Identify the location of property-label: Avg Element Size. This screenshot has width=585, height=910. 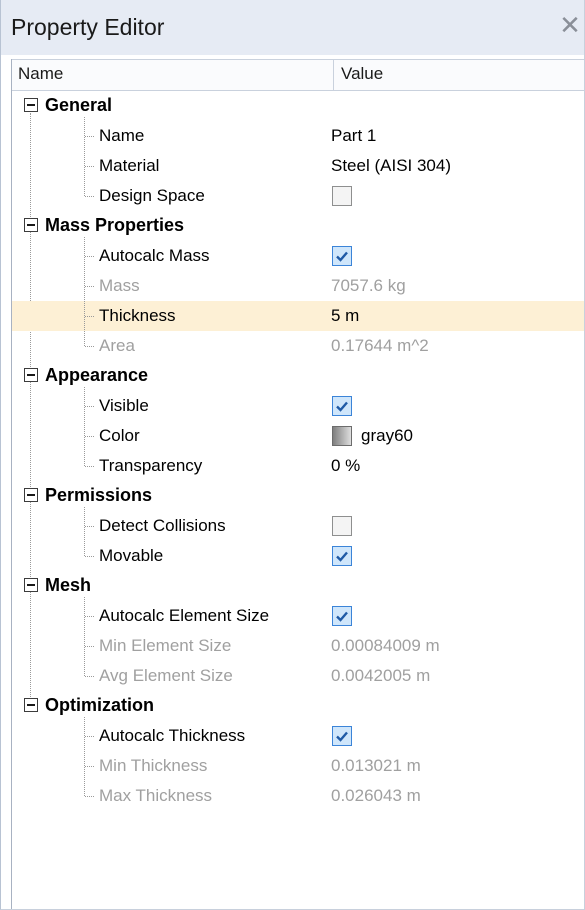
(166, 675).